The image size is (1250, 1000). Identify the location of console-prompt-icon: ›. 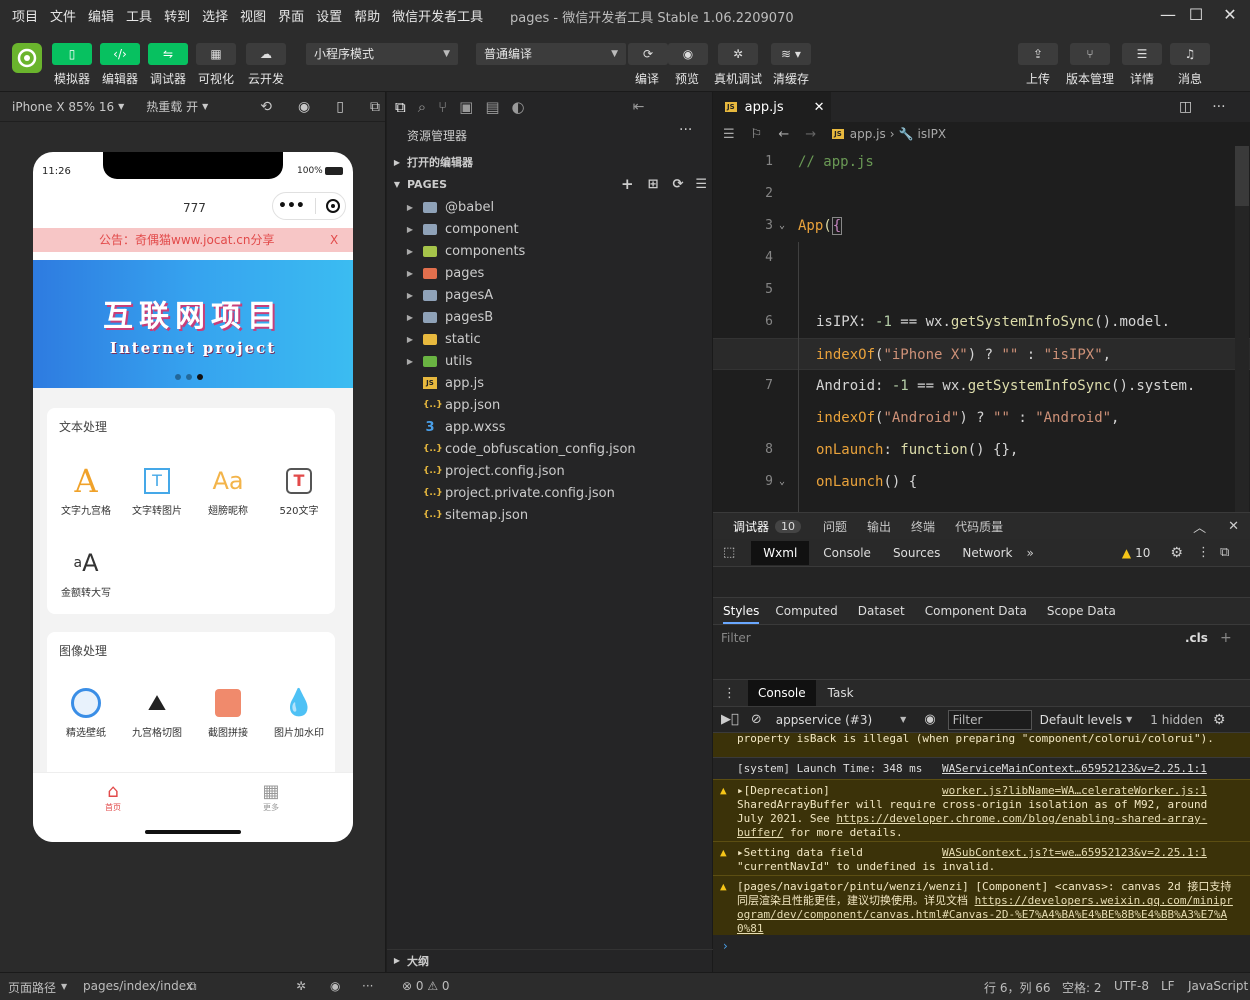
(725, 946).